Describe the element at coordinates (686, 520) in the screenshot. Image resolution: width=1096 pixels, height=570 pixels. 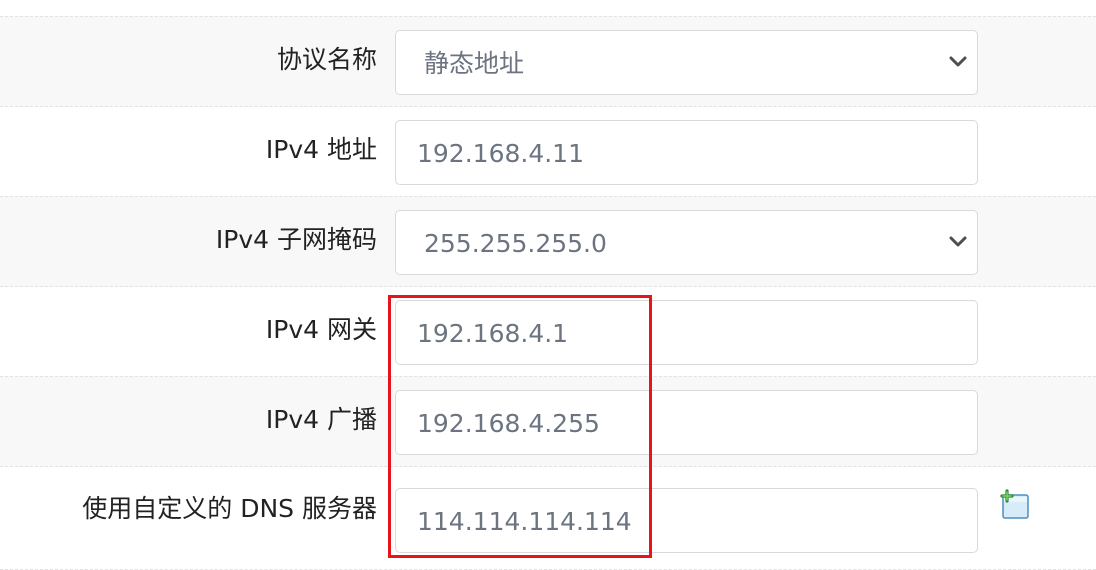
I see `custom-dns-input: 114.114.114.114` at that location.